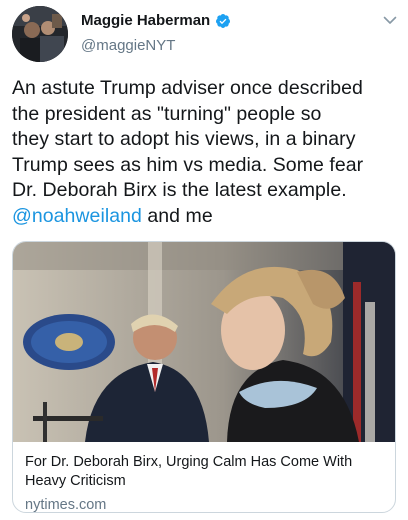 The height and width of the screenshot is (520, 408). What do you see at coordinates (188, 164) in the screenshot?
I see `tweet-text-line: Trump sees as him vs media. Some fear` at bounding box center [188, 164].